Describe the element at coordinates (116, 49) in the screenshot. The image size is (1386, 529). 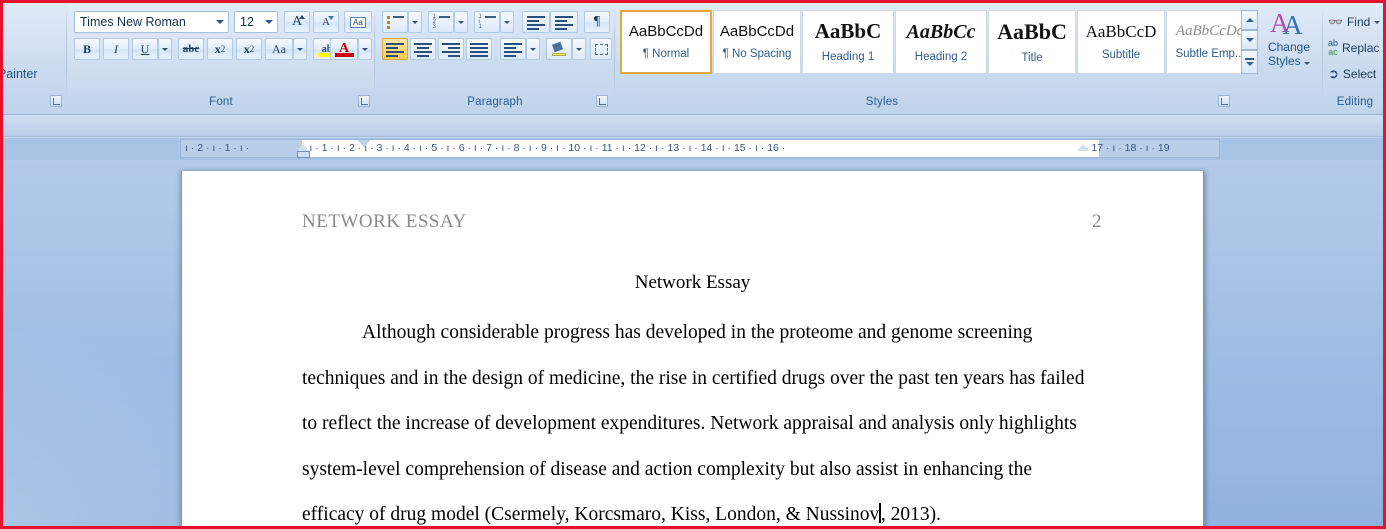
I see `italic-button: I` at that location.